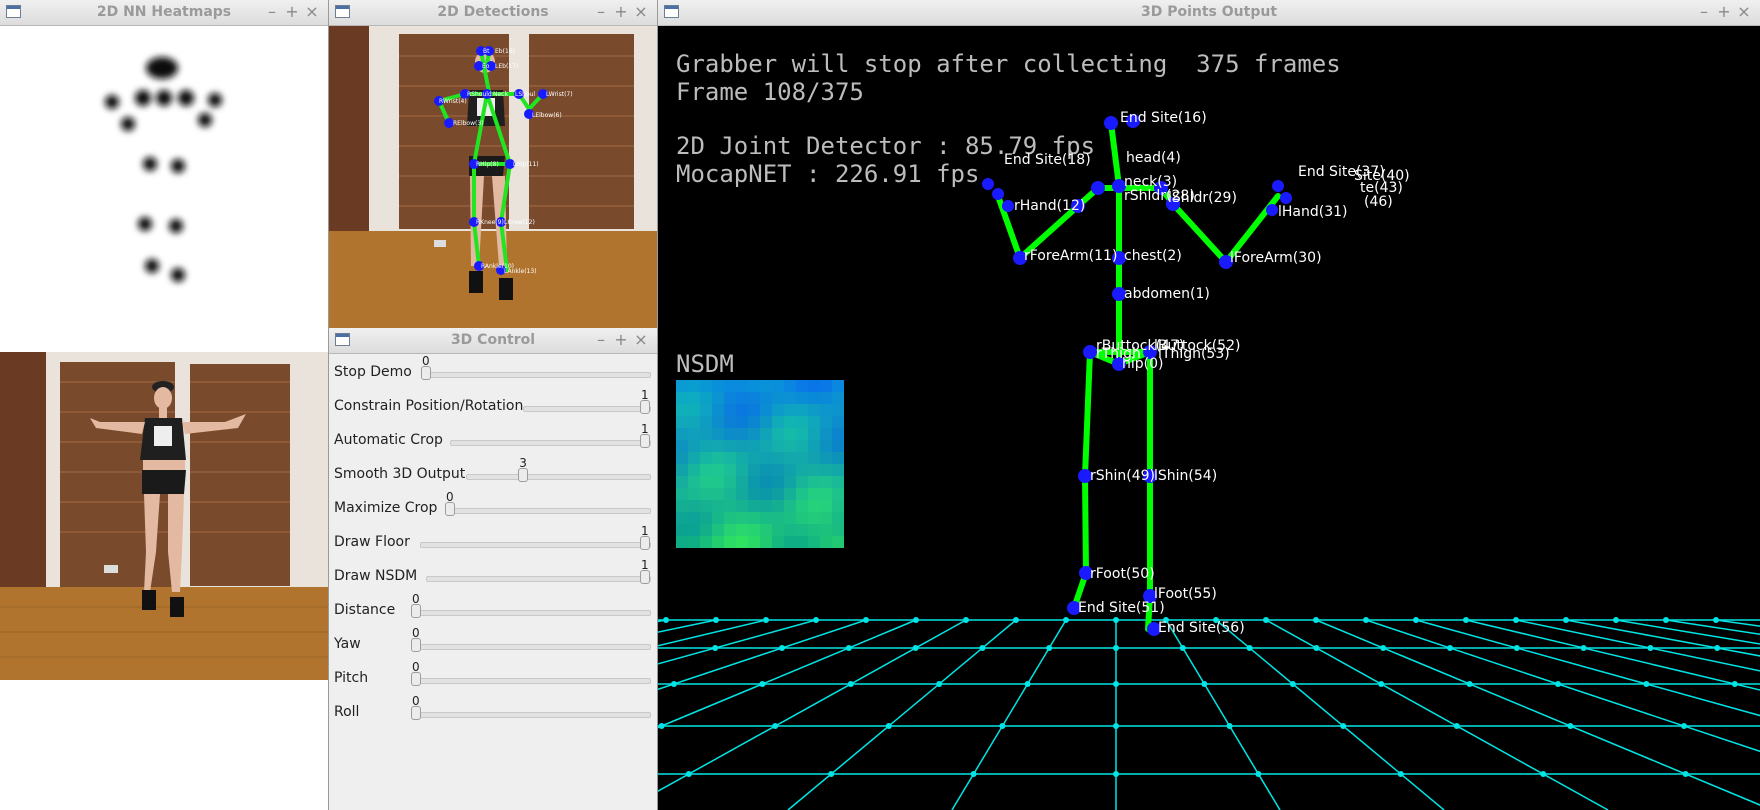 Image resolution: width=1760 pixels, height=810 pixels. Describe the element at coordinates (351, 678) in the screenshot. I see `slider-label: Pitch` at that location.